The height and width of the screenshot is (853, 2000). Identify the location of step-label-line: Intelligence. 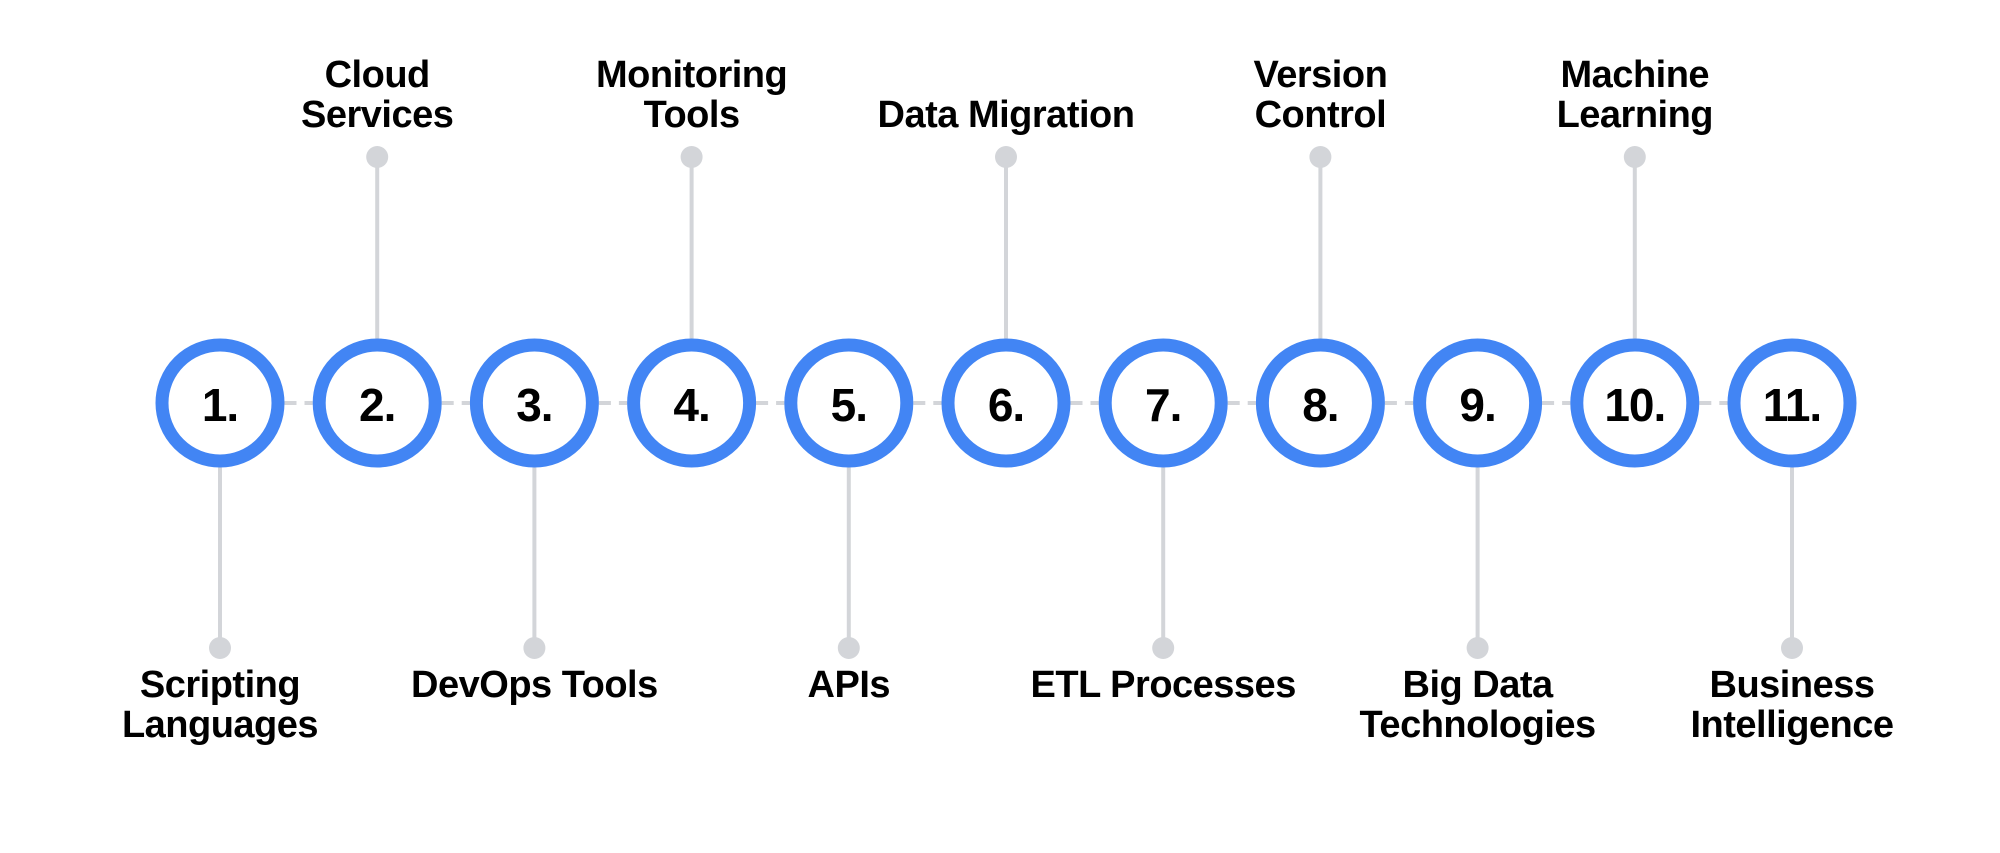
(1792, 725).